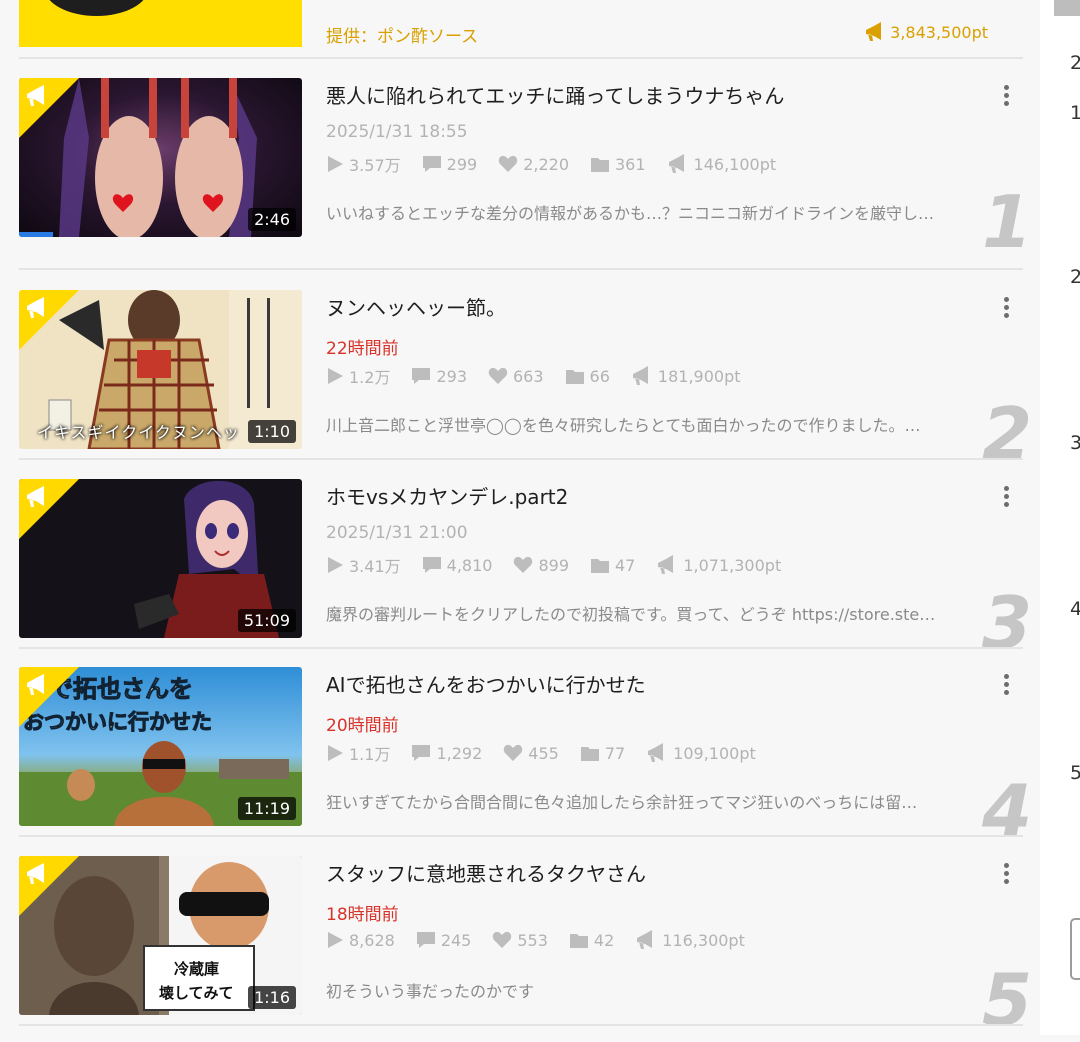 The height and width of the screenshot is (1042, 1080). I want to click on side-panel-digit: 1, so click(1075, 113).